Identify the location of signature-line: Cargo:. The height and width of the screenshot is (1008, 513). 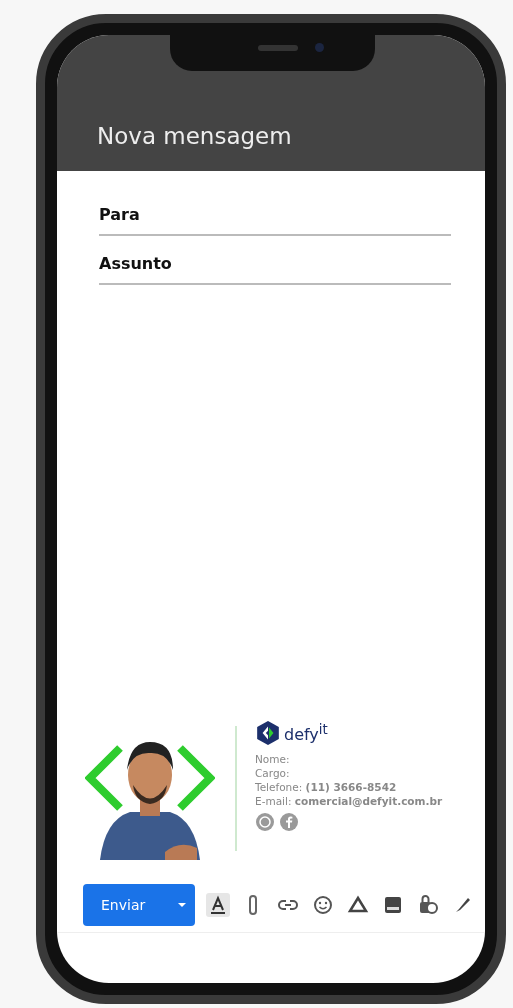
(273, 773).